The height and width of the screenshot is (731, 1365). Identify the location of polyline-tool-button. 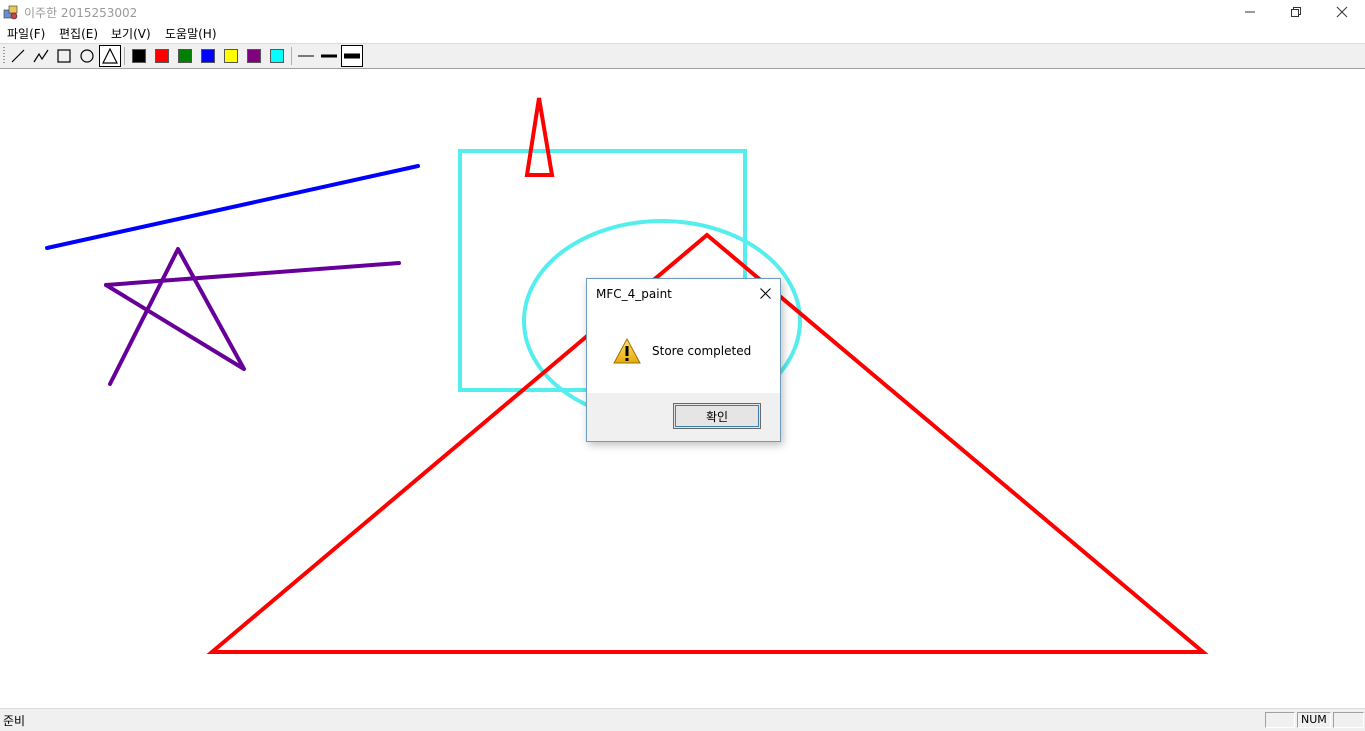
(41, 56).